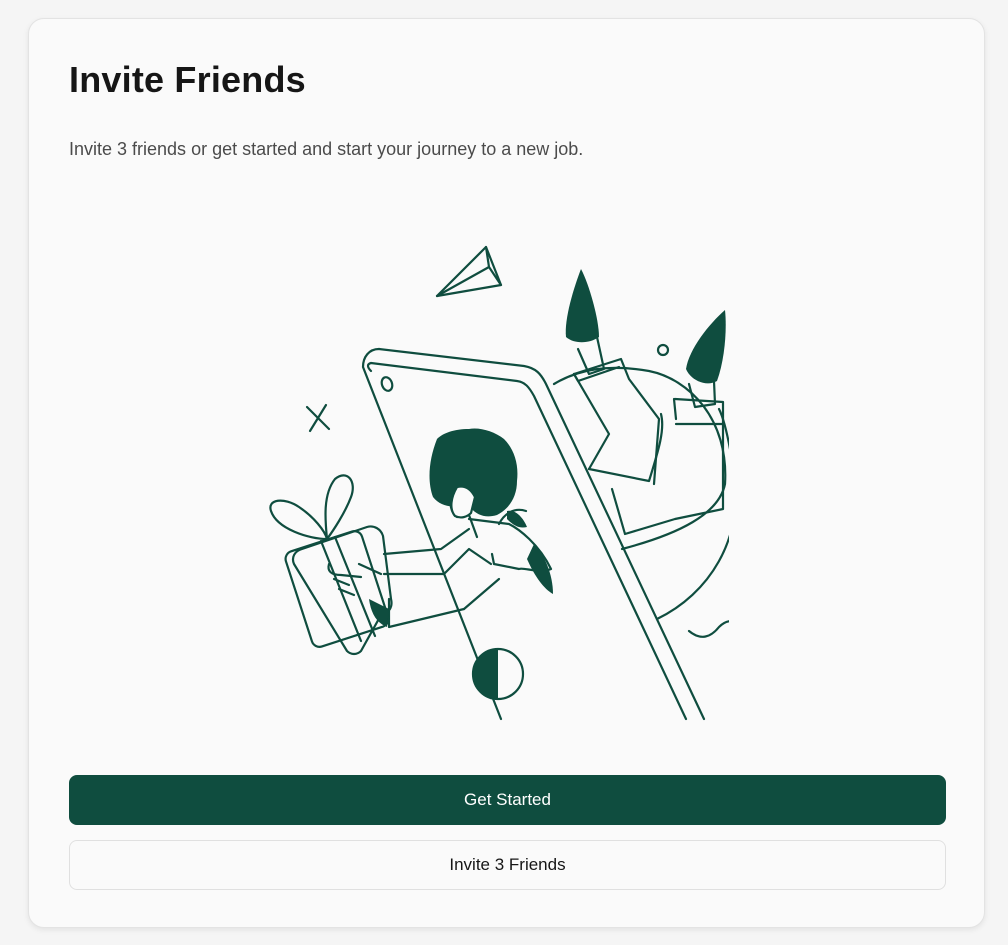  Describe the element at coordinates (187, 79) in the screenshot. I see `page-title: Invite Friends` at that location.